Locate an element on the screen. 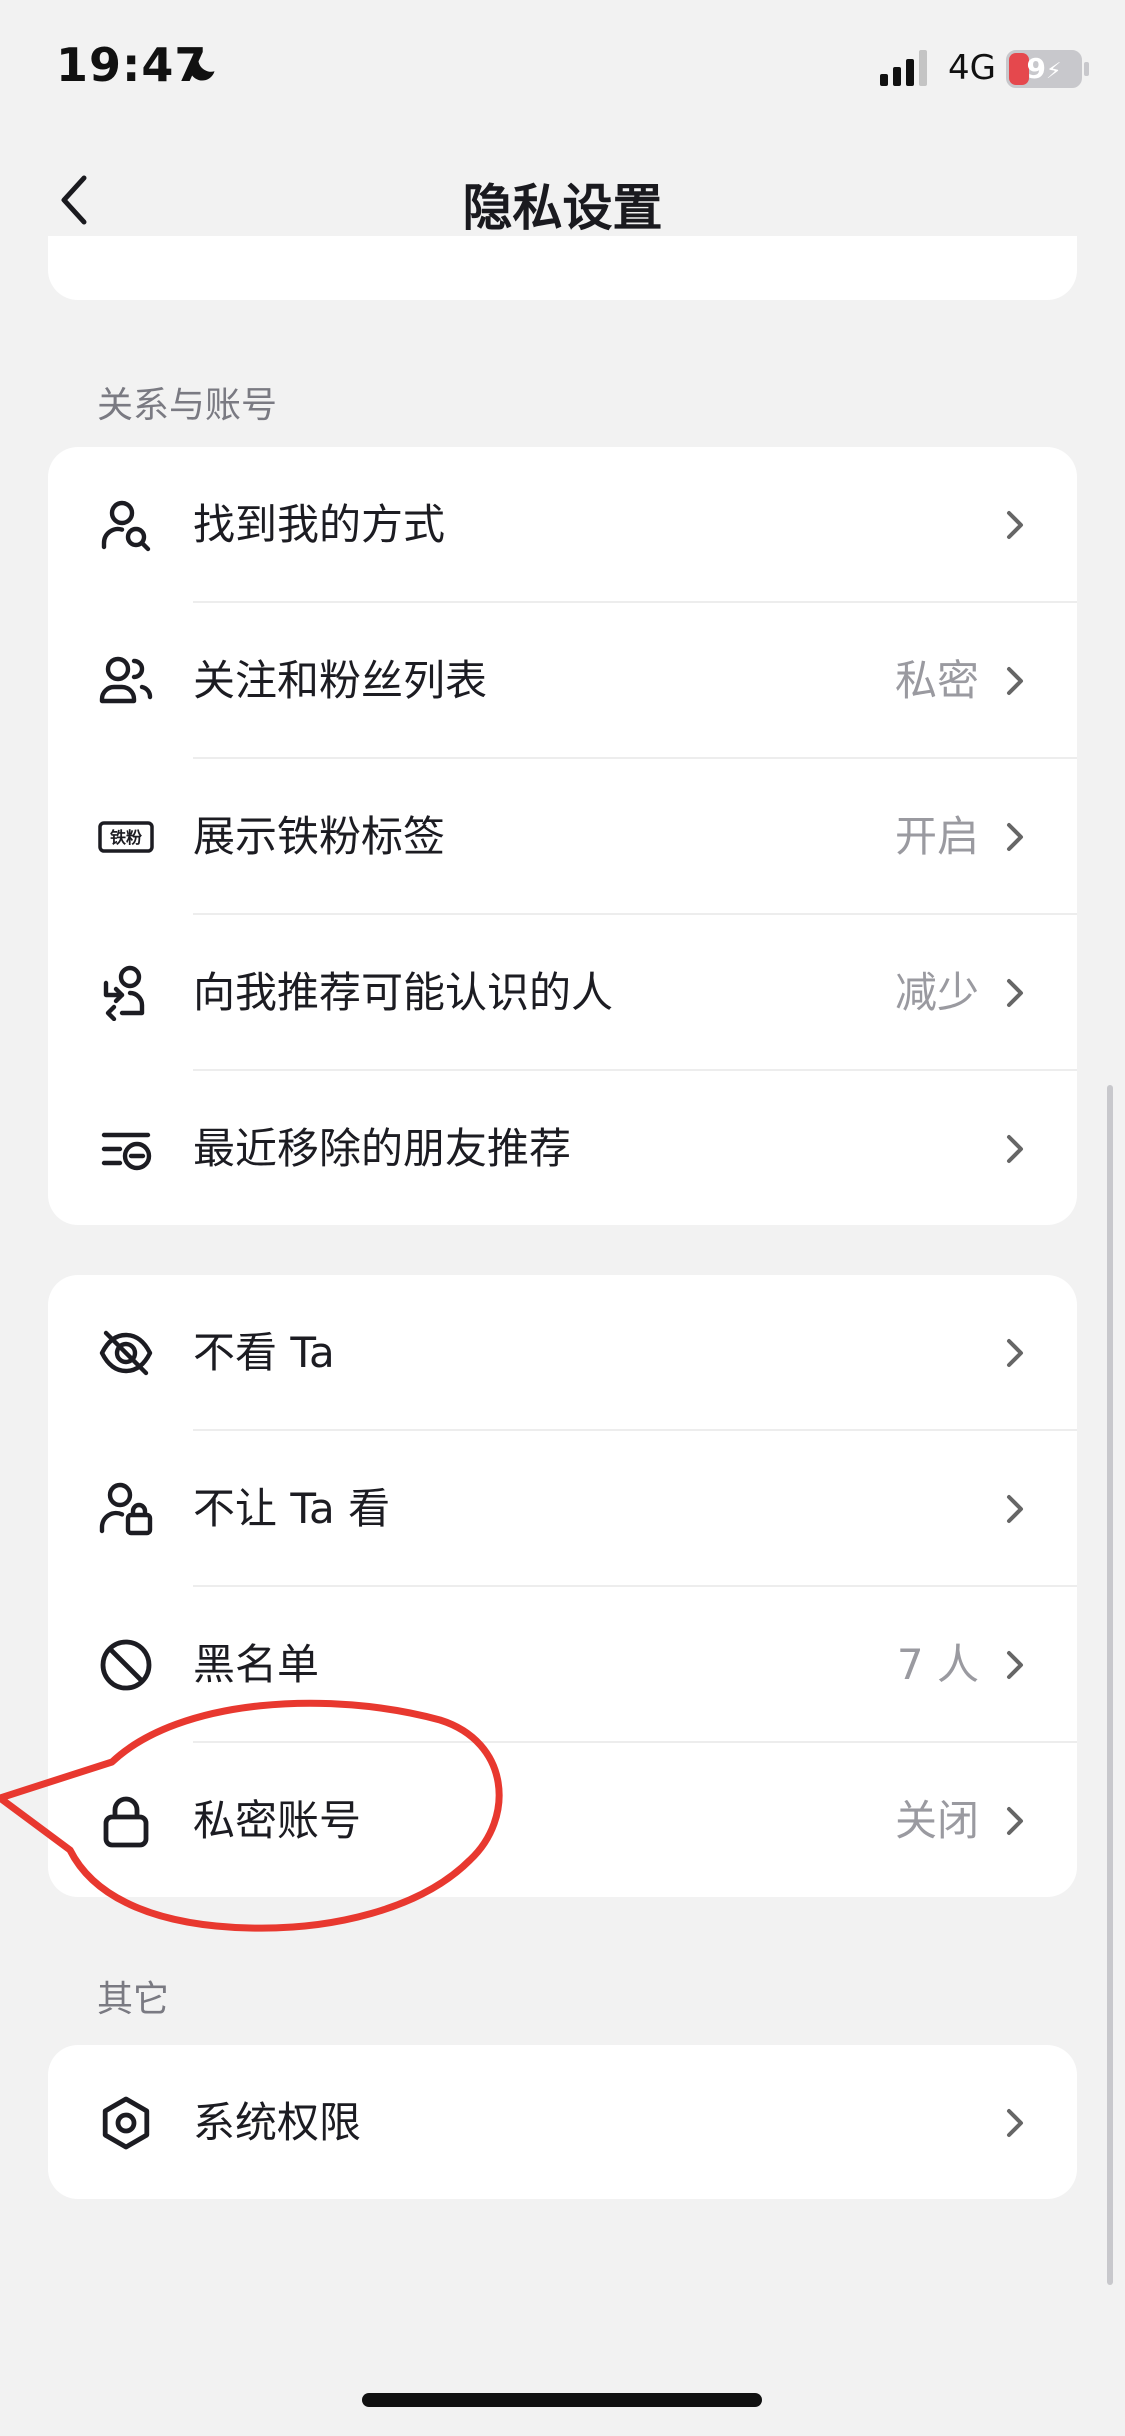  nav-bar: 隐私设置 is located at coordinates (562, 200).